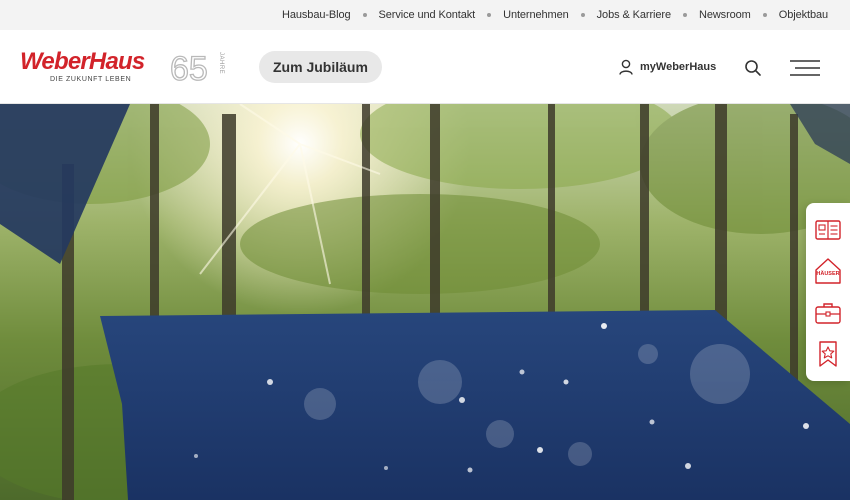 The image size is (850, 500). Describe the element at coordinates (828, 292) in the screenshot. I see `quick-links-panel: HÄUSER` at that location.